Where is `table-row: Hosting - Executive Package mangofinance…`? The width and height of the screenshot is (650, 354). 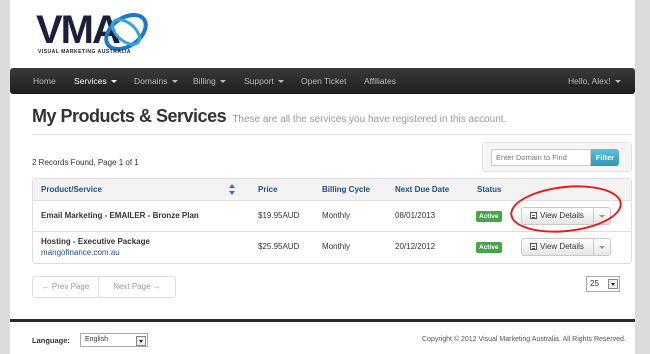 table-row: Hosting - Executive Package mangofinance… is located at coordinates (332, 247).